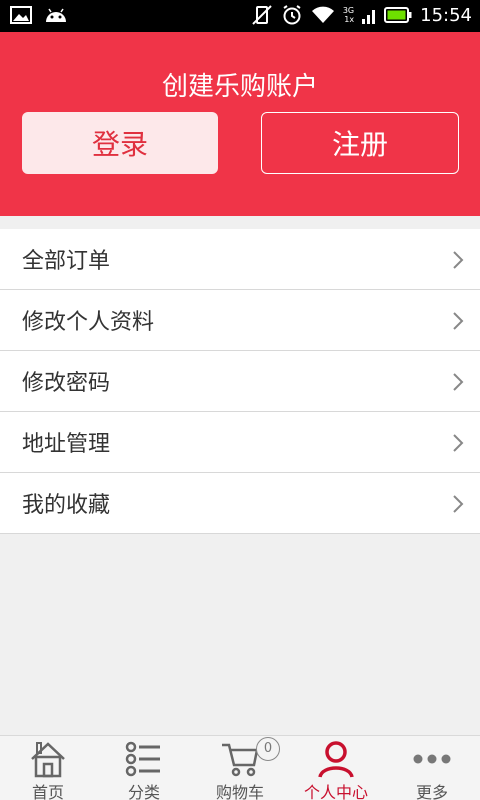  Describe the element at coordinates (240, 760) in the screenshot. I see `cart-icon` at that location.